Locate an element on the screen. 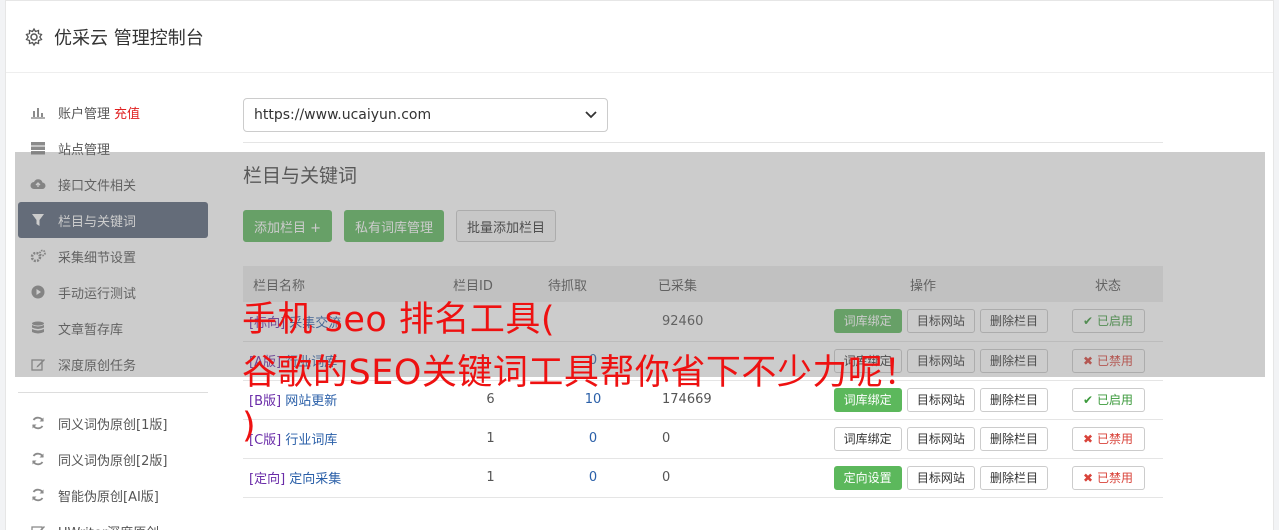  sidebar-item: 同义词伪原创[2版] is located at coordinates (113, 459).